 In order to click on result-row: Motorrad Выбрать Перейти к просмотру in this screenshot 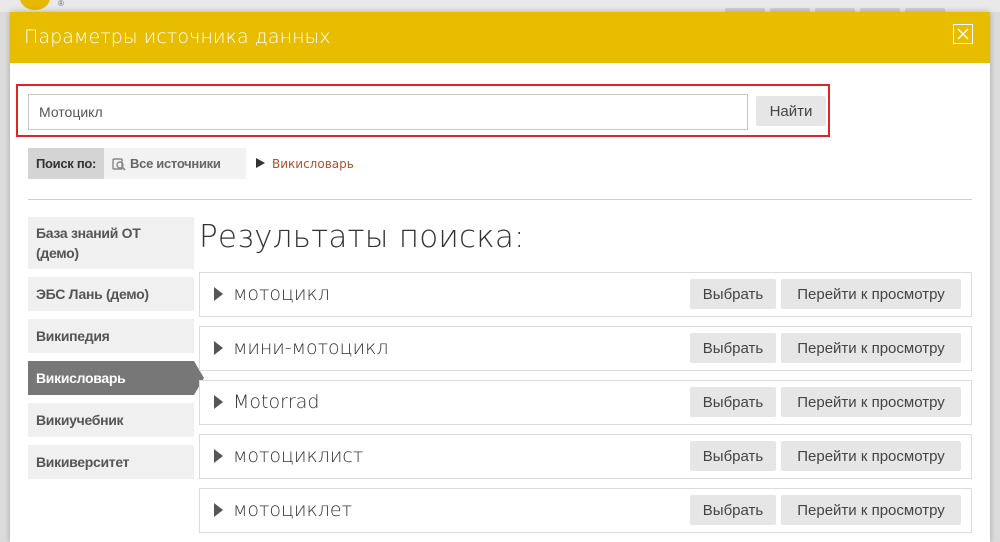, I will do `click(585, 402)`.